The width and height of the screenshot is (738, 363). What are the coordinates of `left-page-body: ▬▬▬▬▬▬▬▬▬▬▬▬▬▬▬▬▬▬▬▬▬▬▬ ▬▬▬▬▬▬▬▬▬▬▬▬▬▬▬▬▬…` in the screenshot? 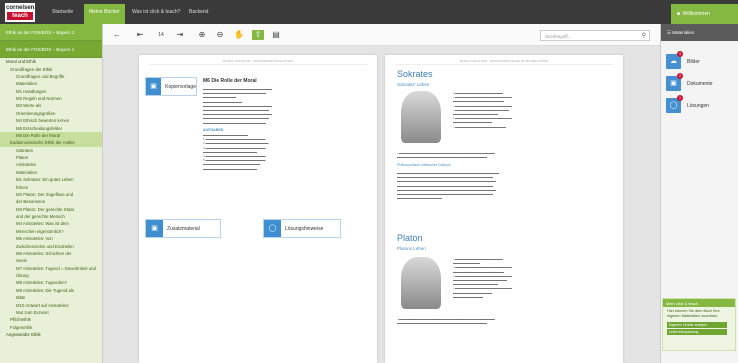 It's located at (286, 129).